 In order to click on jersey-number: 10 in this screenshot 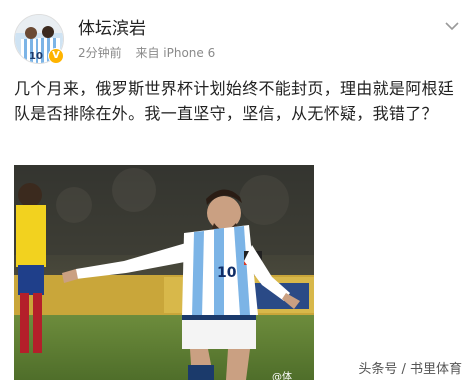, I will do `click(227, 273)`.